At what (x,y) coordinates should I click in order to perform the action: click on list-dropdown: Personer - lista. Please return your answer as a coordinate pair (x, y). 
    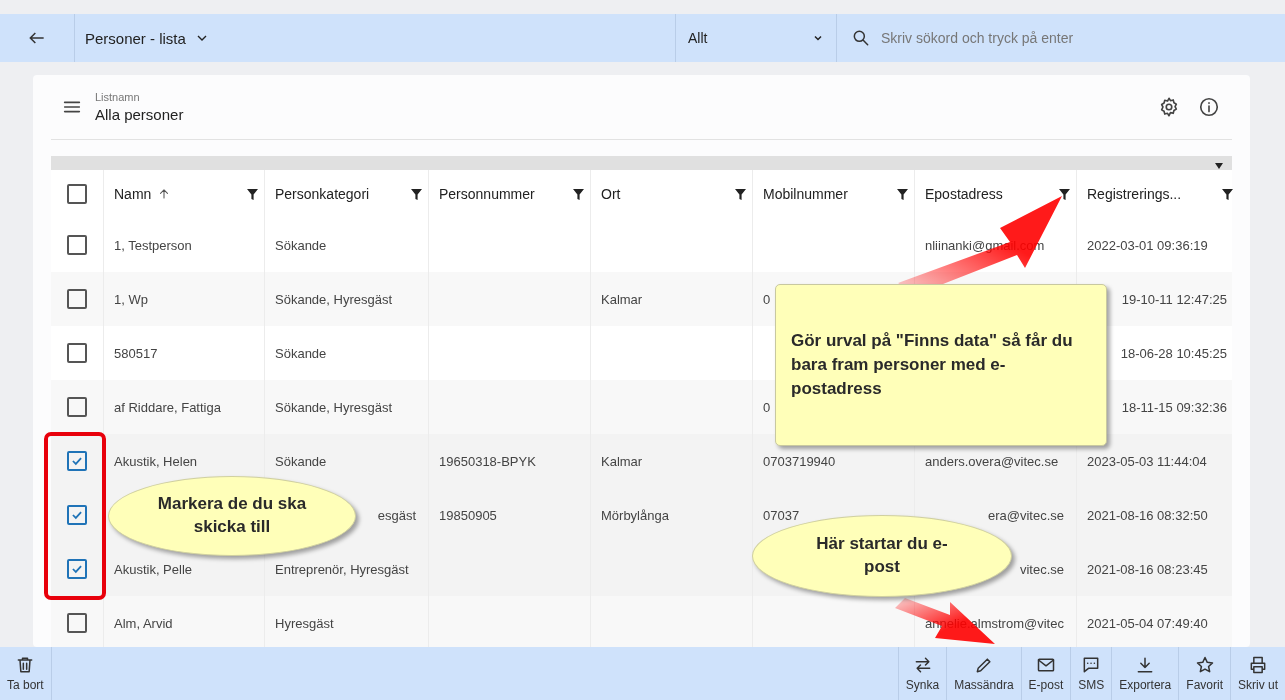
    Looking at the image, I should click on (147, 38).